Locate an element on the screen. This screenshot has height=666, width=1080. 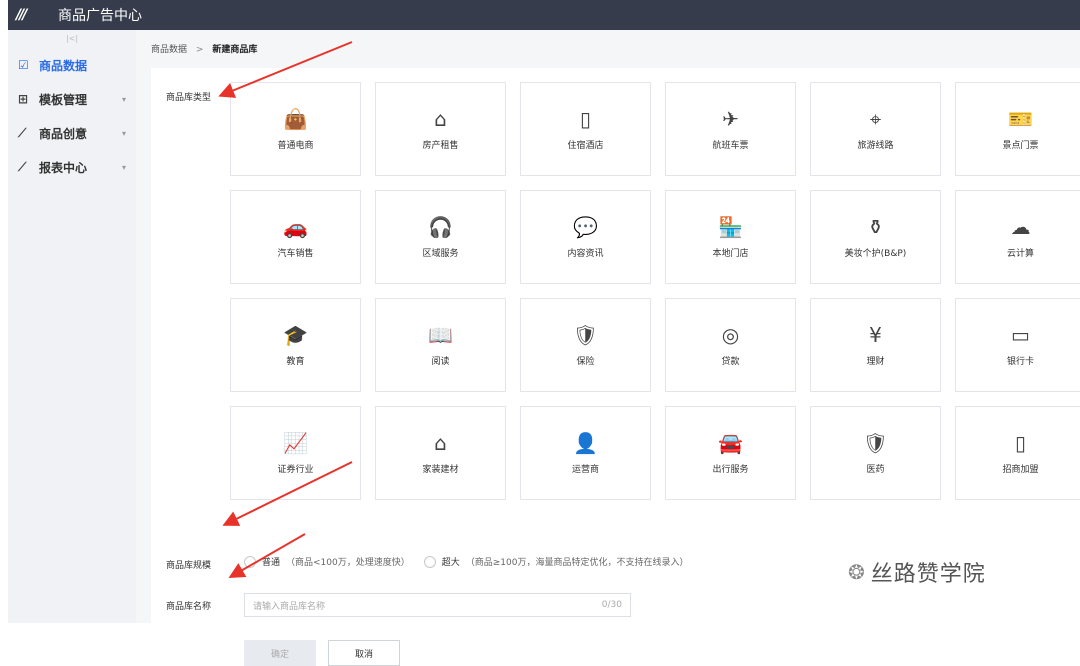
arrow-to-type-label is located at coordinates (285, 69).